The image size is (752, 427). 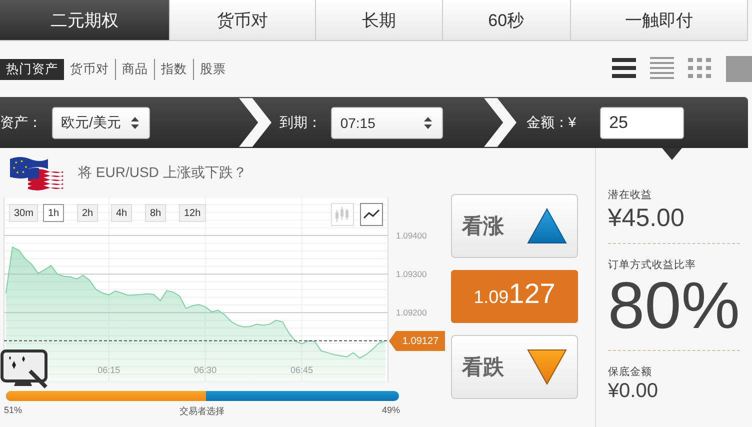 What do you see at coordinates (514, 296) in the screenshot?
I see `current-price: 1.09127` at bounding box center [514, 296].